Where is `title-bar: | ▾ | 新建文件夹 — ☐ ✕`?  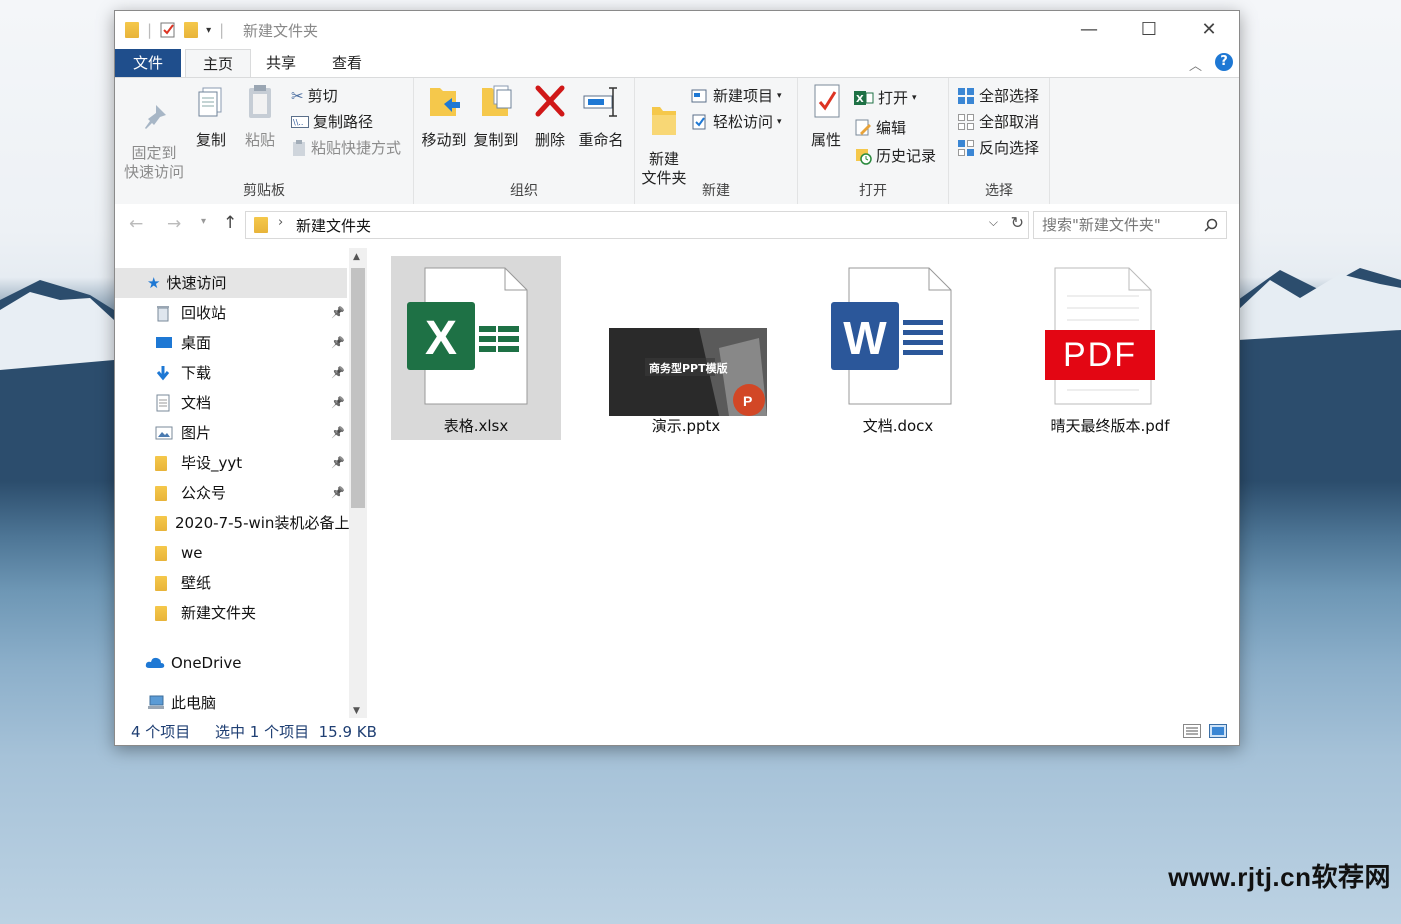
title-bar: | ▾ | 新建文件夹 — ☐ ✕ is located at coordinates (677, 30).